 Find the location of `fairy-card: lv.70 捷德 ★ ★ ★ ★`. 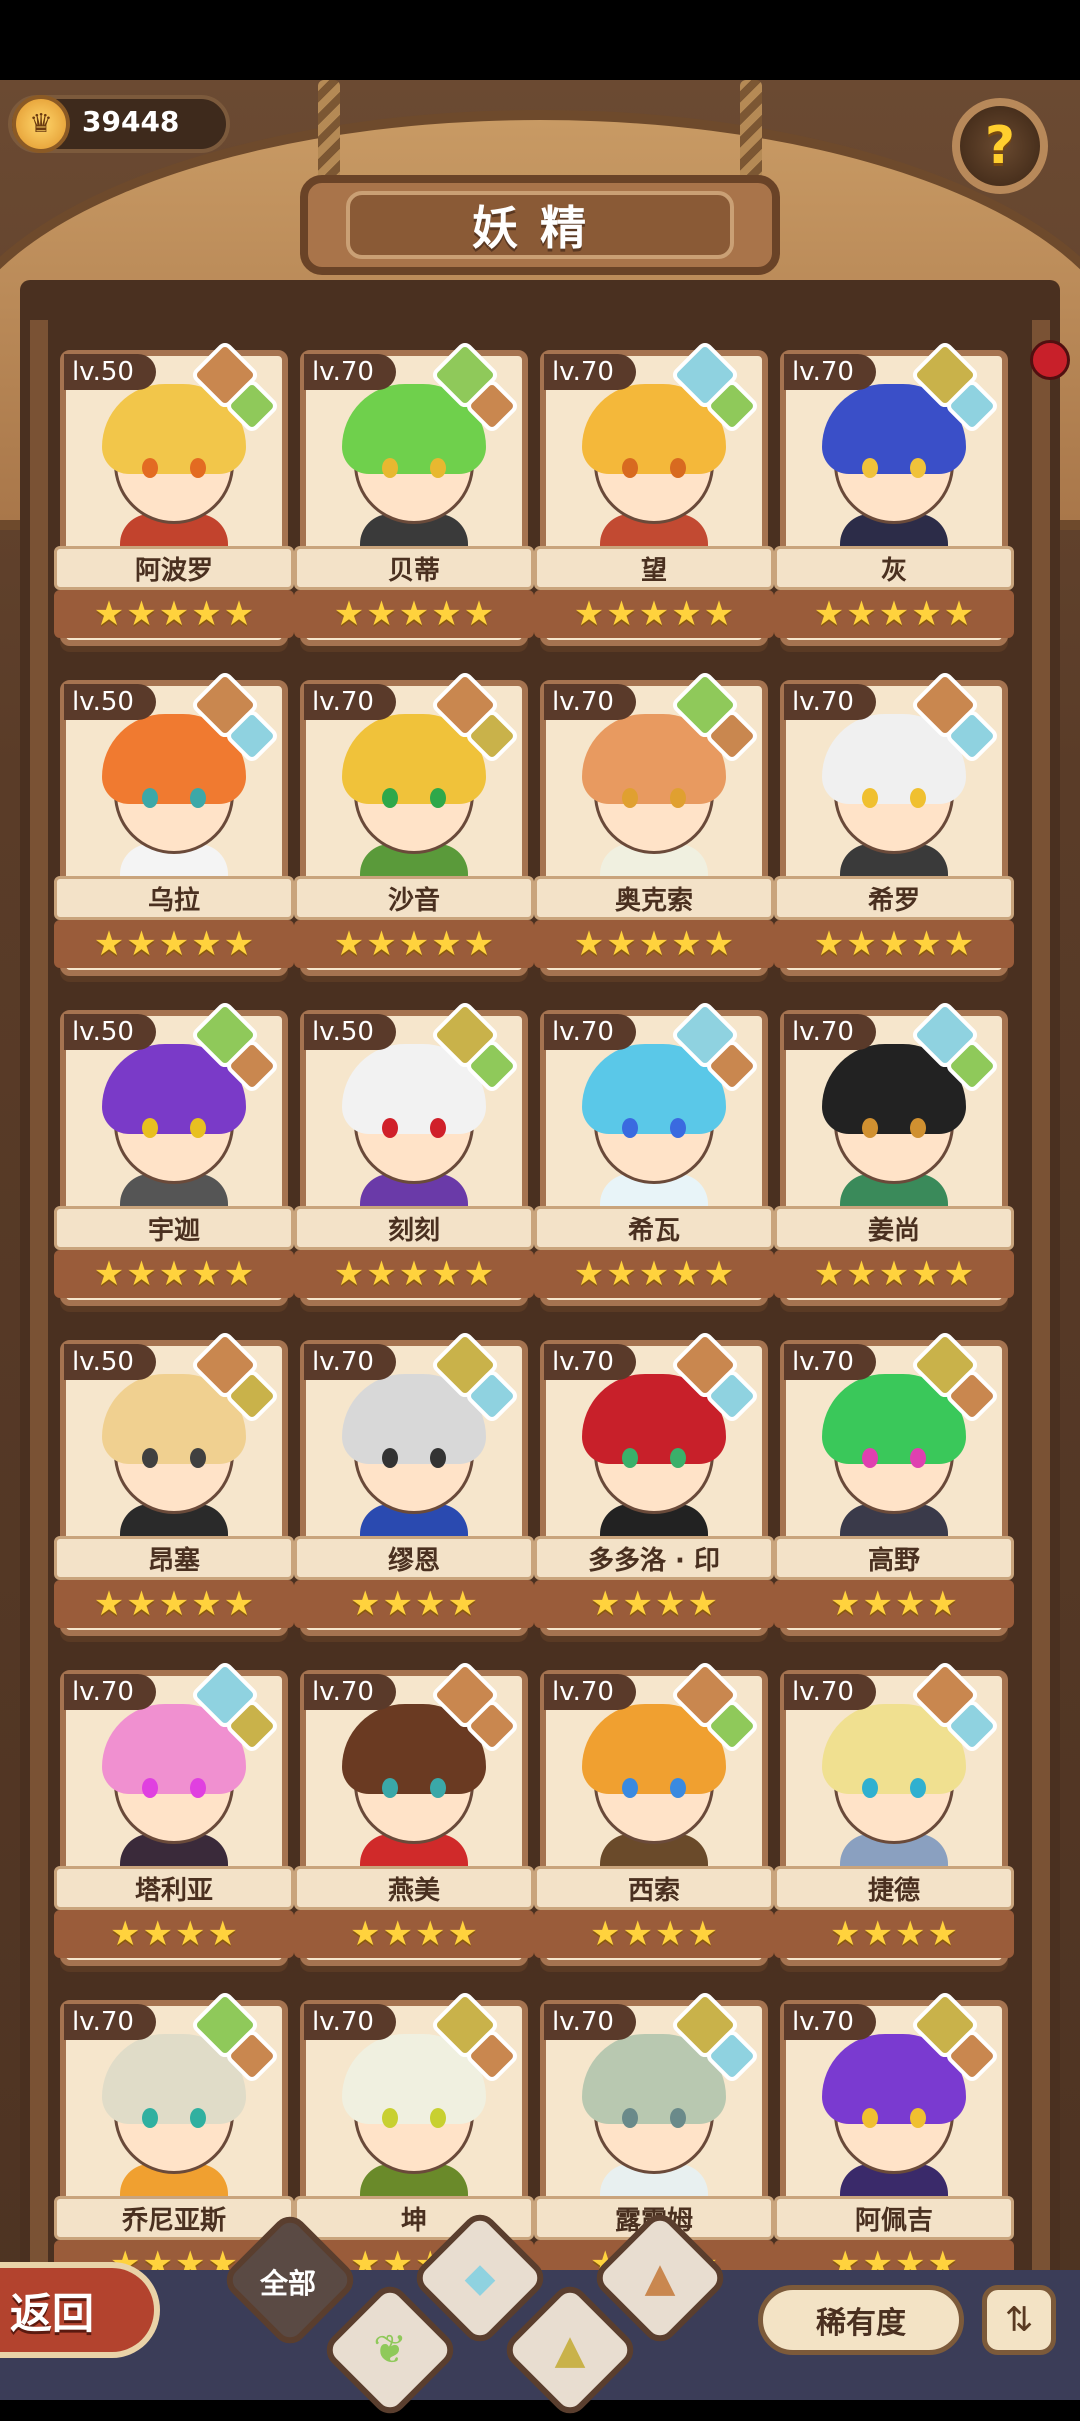

fairy-card: lv.70 捷德 ★ ★ ★ ★ is located at coordinates (894, 1812).